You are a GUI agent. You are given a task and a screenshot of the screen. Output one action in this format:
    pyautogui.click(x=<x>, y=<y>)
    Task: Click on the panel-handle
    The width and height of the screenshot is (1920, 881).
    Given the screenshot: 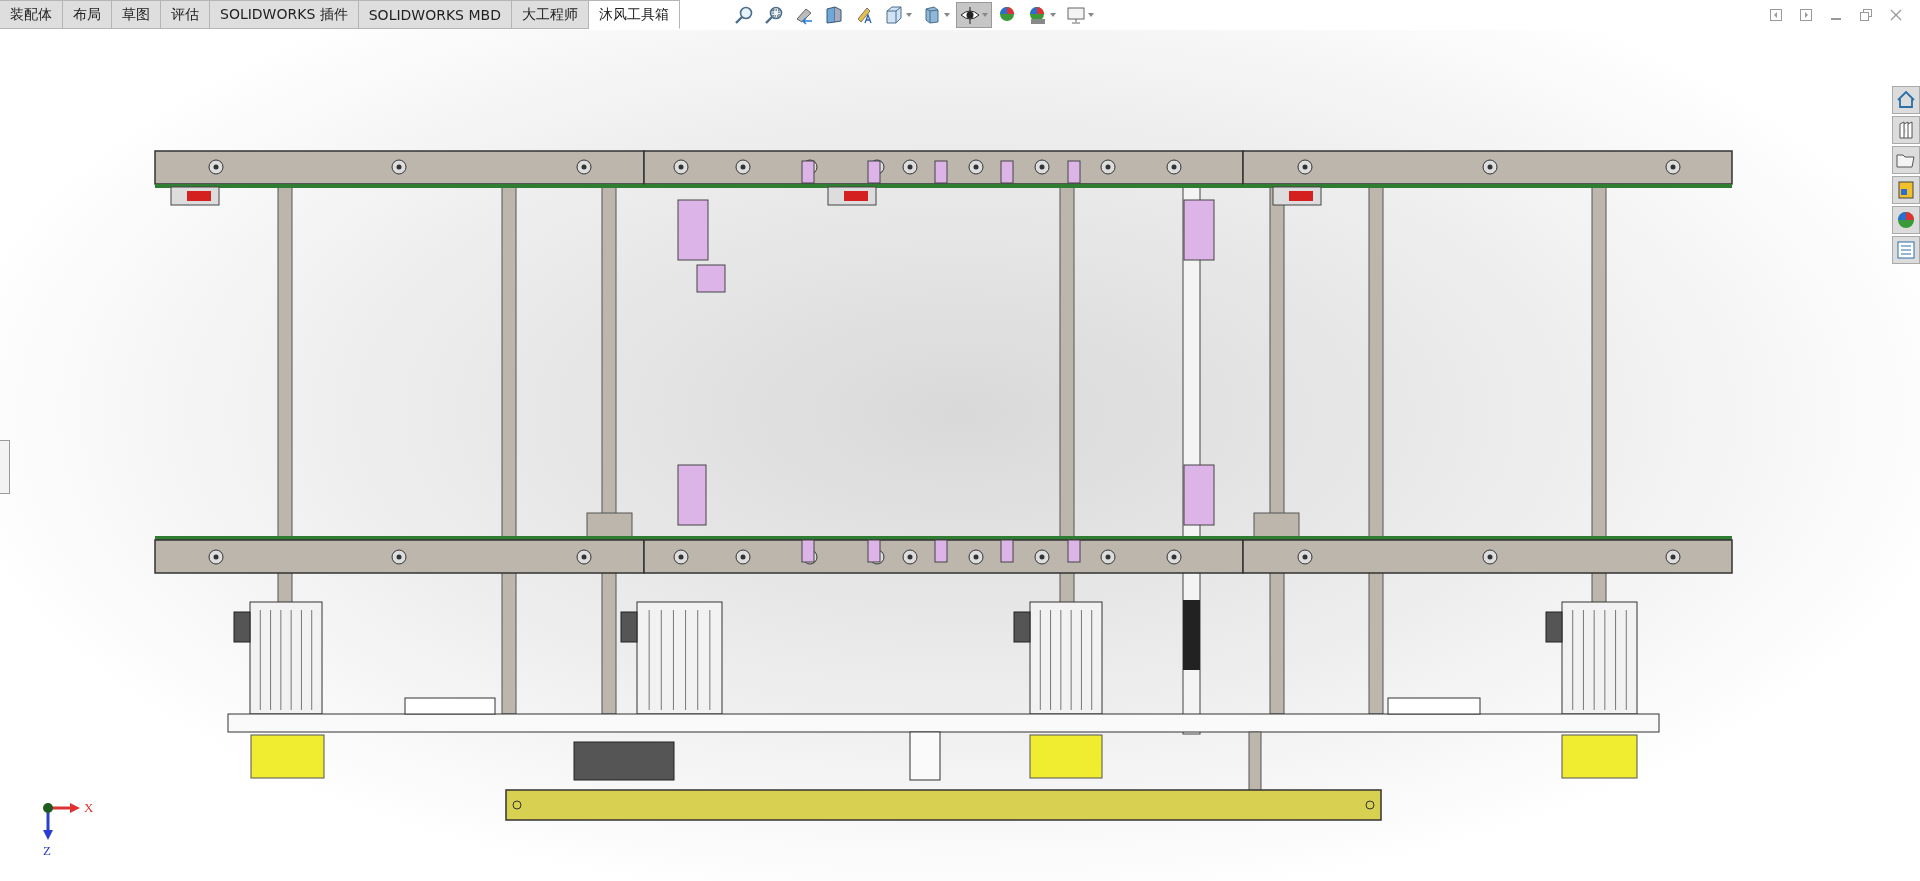 What is the action you would take?
    pyautogui.click(x=5, y=467)
    